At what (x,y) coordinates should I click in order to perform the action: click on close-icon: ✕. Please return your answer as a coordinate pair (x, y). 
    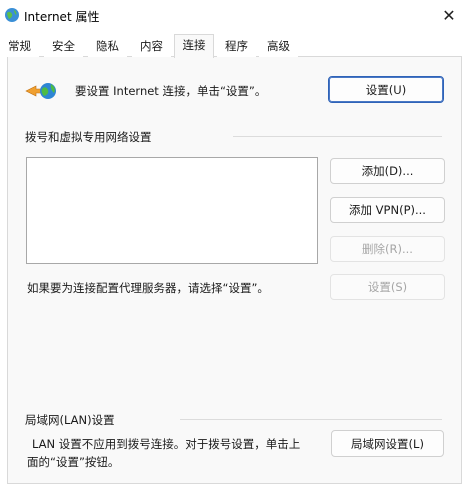
    Looking at the image, I should click on (449, 15).